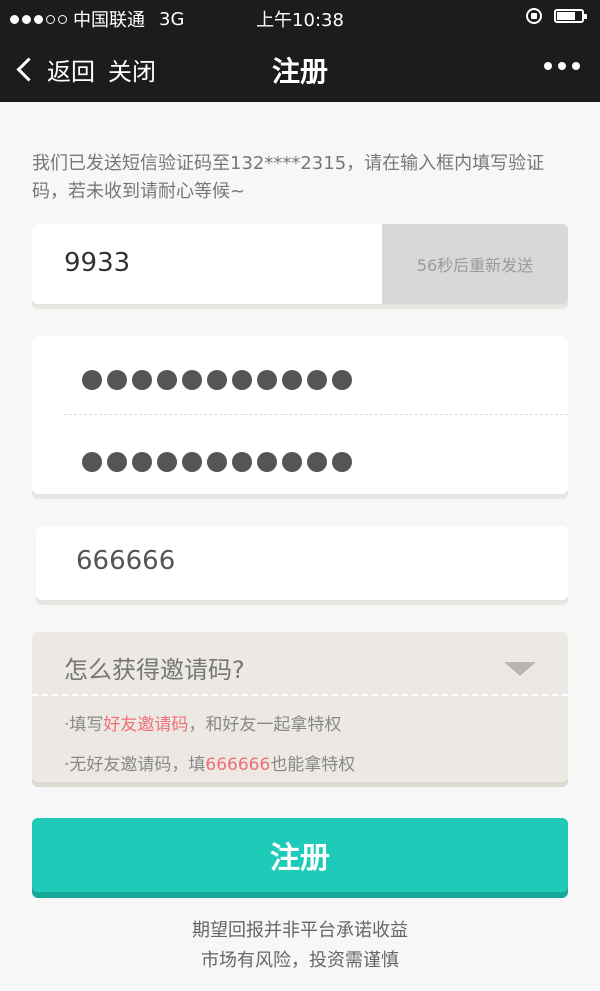 The width and height of the screenshot is (600, 991). I want to click on status-bar-right, so click(556, 16).